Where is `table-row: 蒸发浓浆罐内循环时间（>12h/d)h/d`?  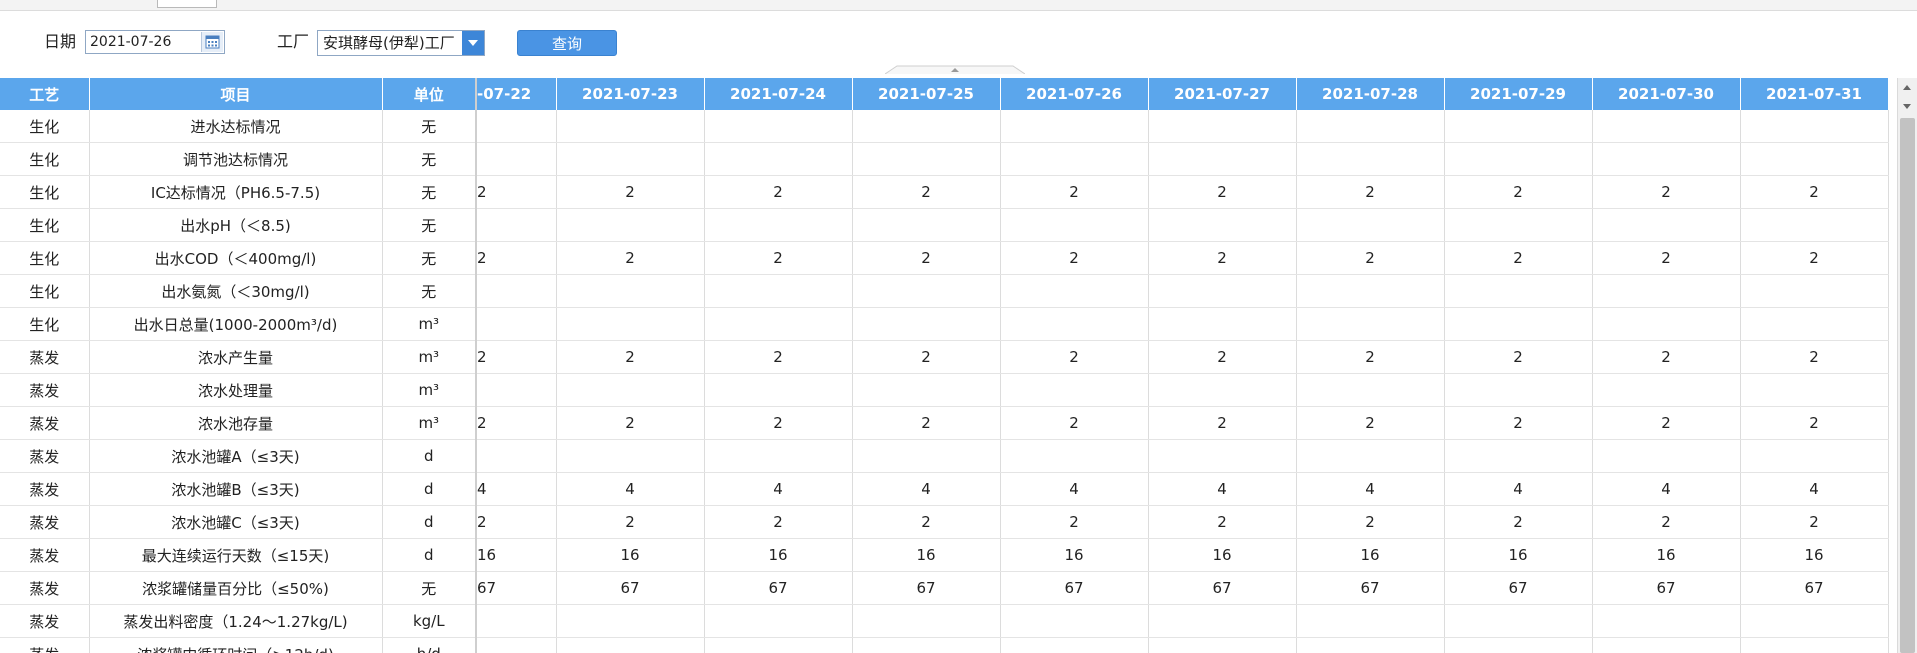 table-row: 蒸发浓浆罐内循环时间（>12h/d)h/d is located at coordinates (944, 645).